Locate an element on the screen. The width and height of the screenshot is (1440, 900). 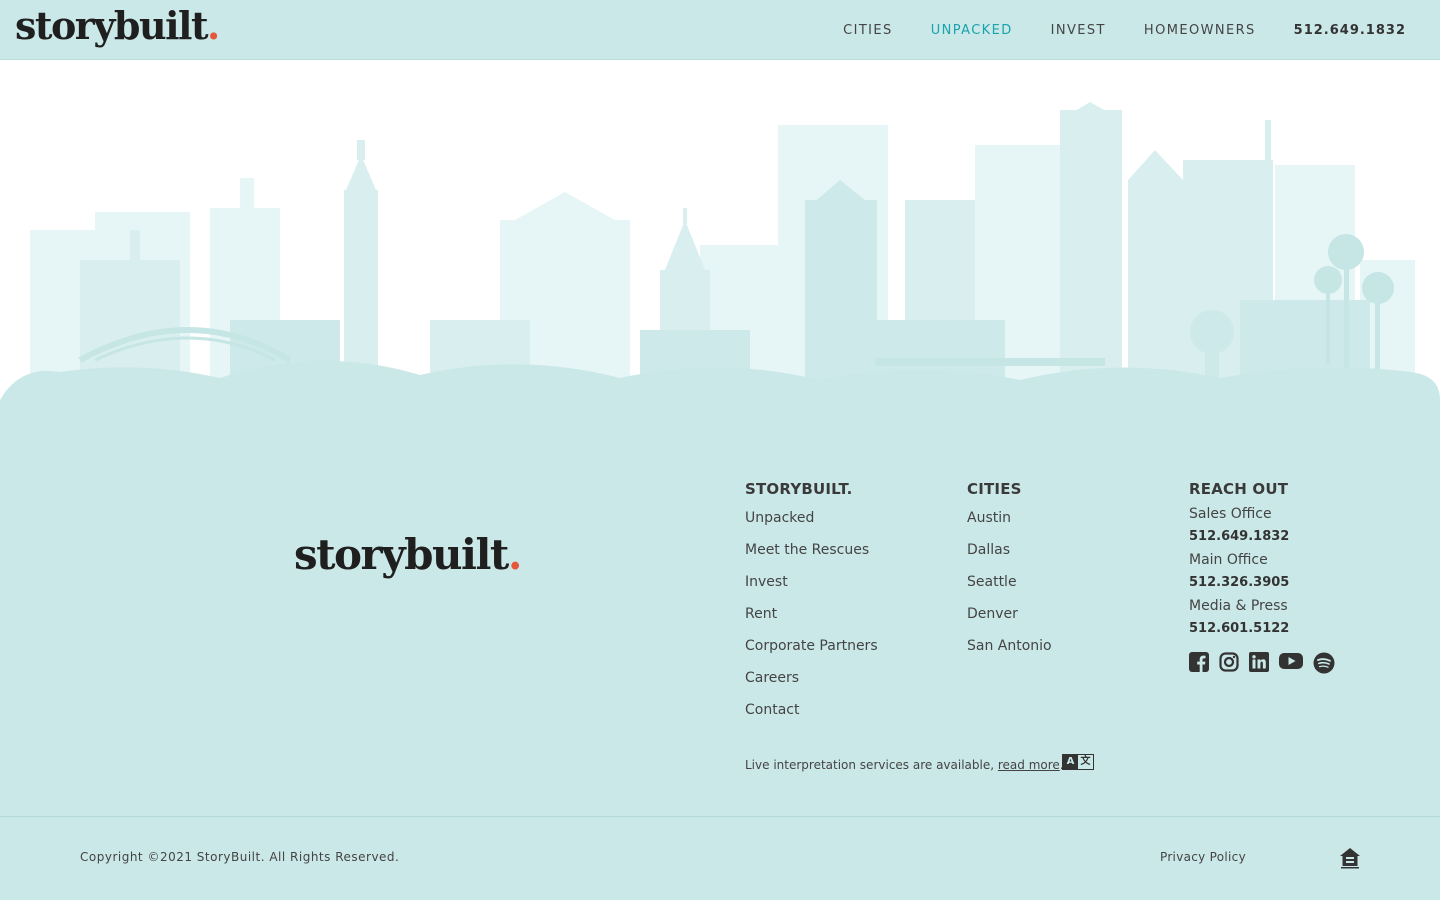
footer-col-title: STORYBUILT. is located at coordinates (799, 489).